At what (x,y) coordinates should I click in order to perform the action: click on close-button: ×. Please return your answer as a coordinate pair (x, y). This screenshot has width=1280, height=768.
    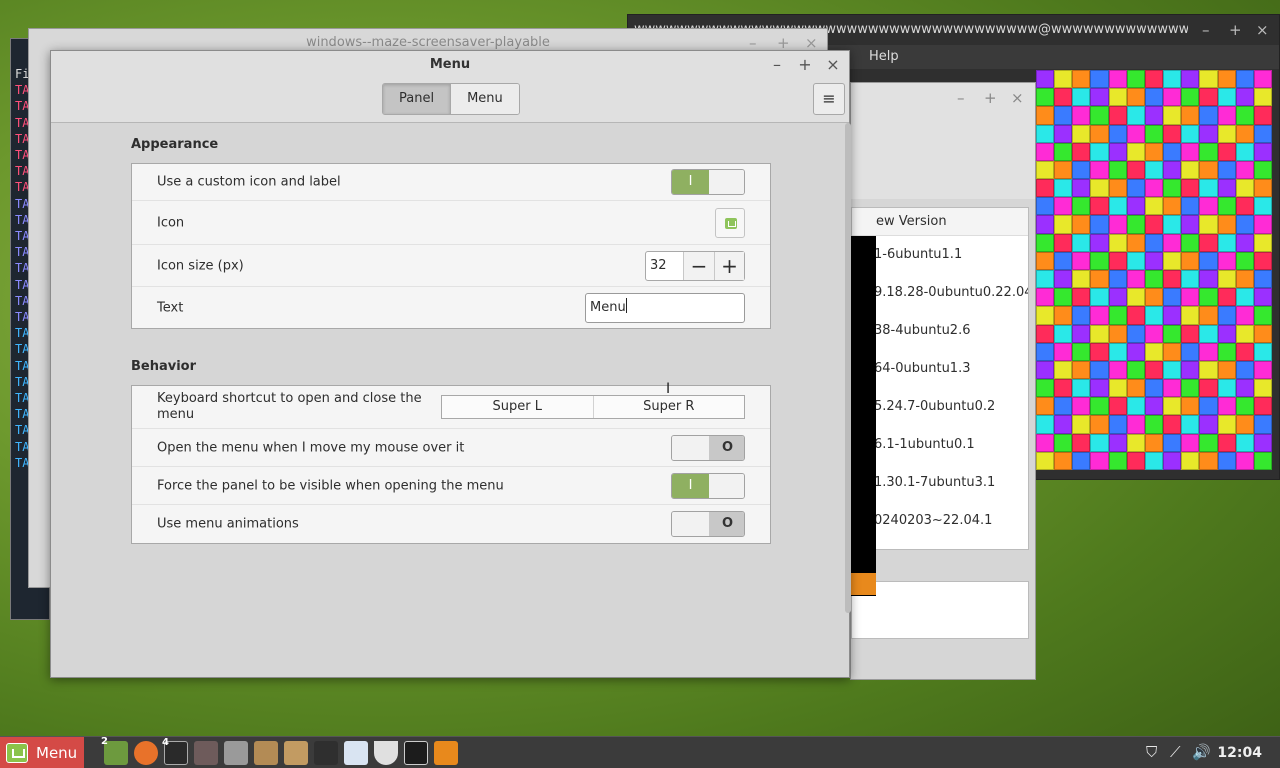
    Looking at the image, I should click on (833, 65).